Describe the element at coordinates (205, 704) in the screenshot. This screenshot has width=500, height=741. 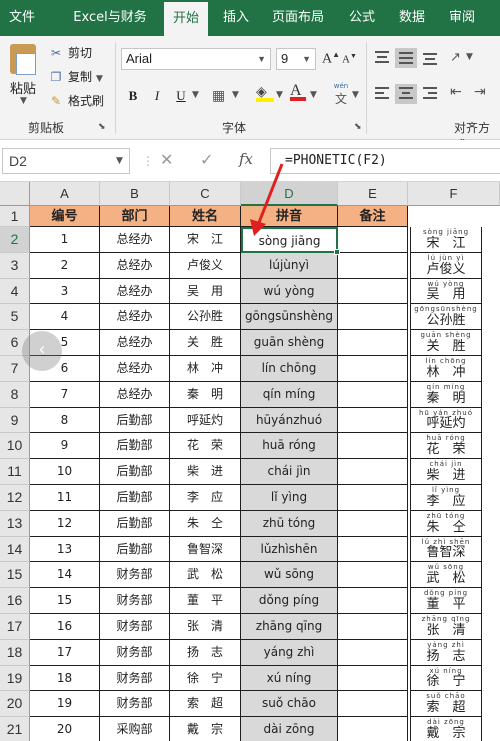
I see `table-cell: 索 超` at that location.